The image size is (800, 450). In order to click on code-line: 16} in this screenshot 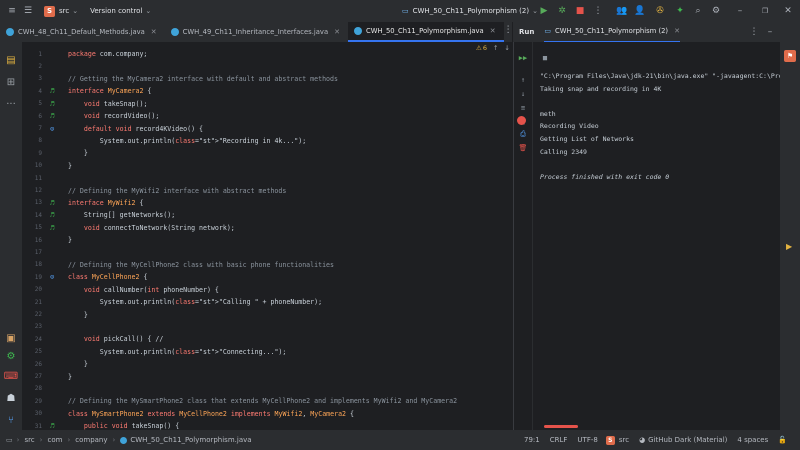, I will do `click(267, 240)`.